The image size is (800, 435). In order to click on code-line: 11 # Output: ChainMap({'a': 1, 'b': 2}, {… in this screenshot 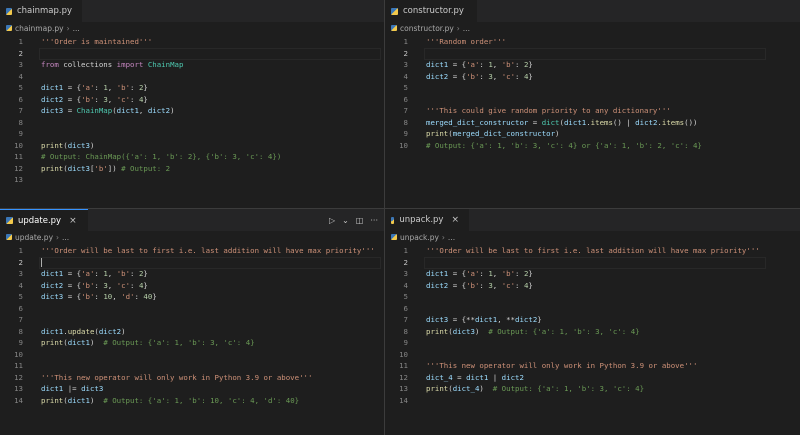, I will do `click(192, 157)`.